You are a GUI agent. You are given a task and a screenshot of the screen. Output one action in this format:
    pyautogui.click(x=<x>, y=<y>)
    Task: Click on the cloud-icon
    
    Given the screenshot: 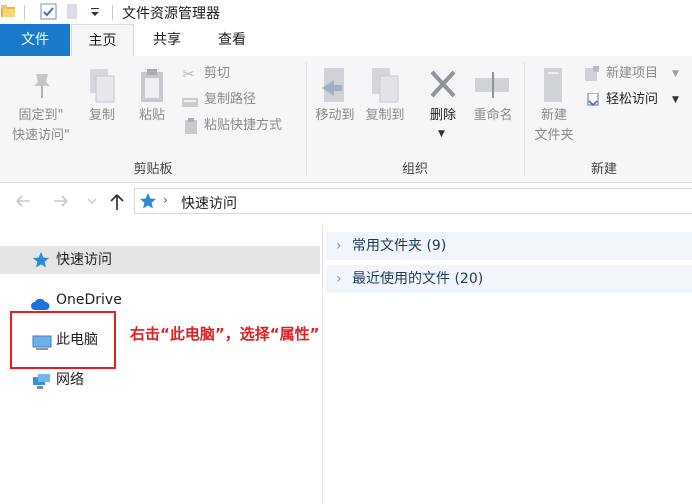 What is the action you would take?
    pyautogui.click(x=40, y=301)
    